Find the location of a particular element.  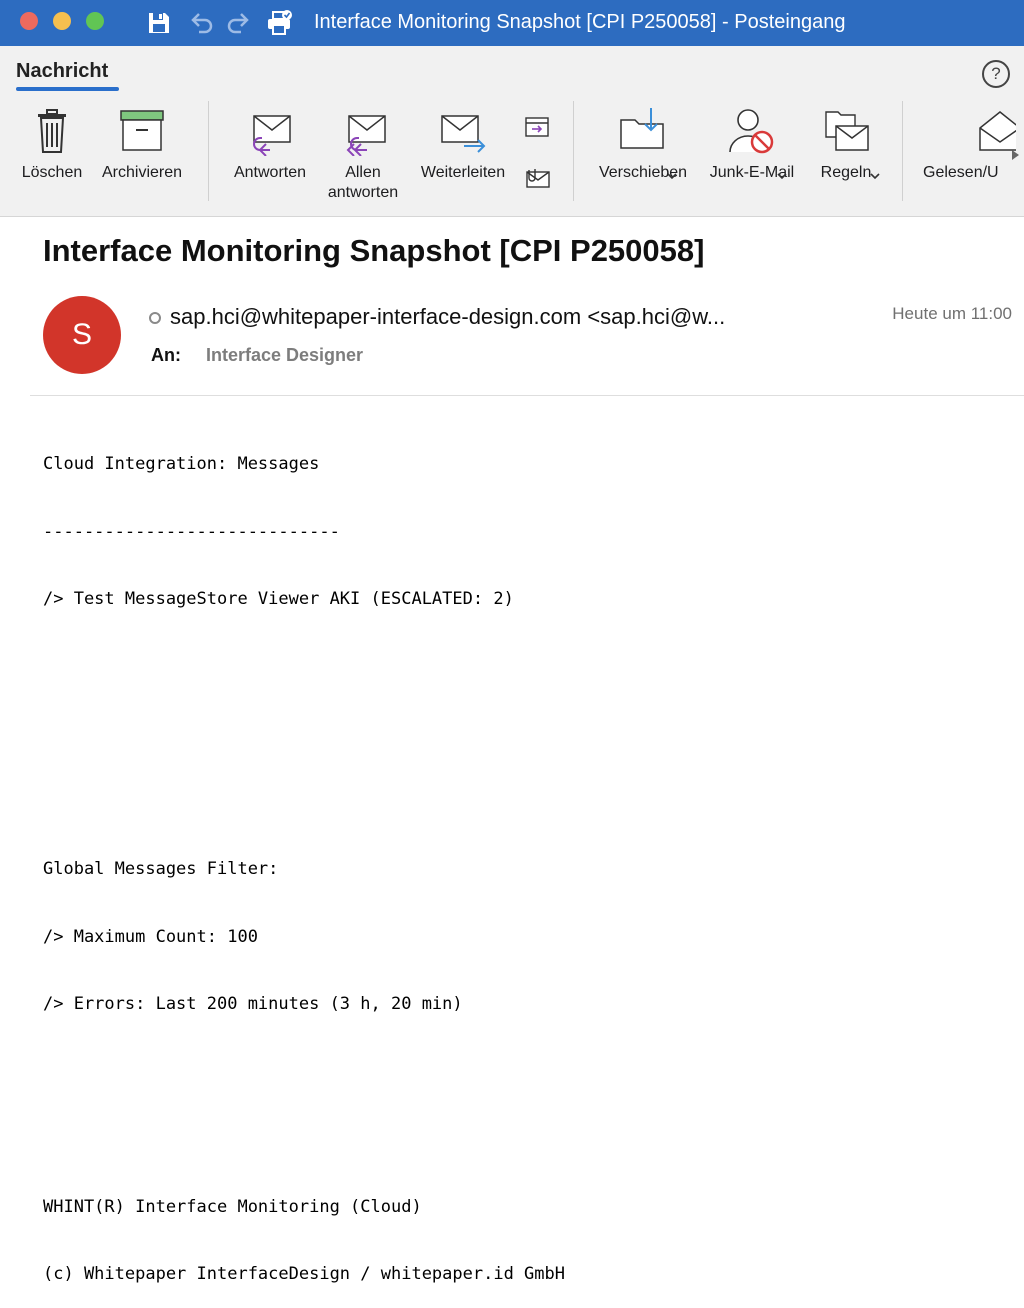

to-recipient: Interface Designer is located at coordinates (284, 355).